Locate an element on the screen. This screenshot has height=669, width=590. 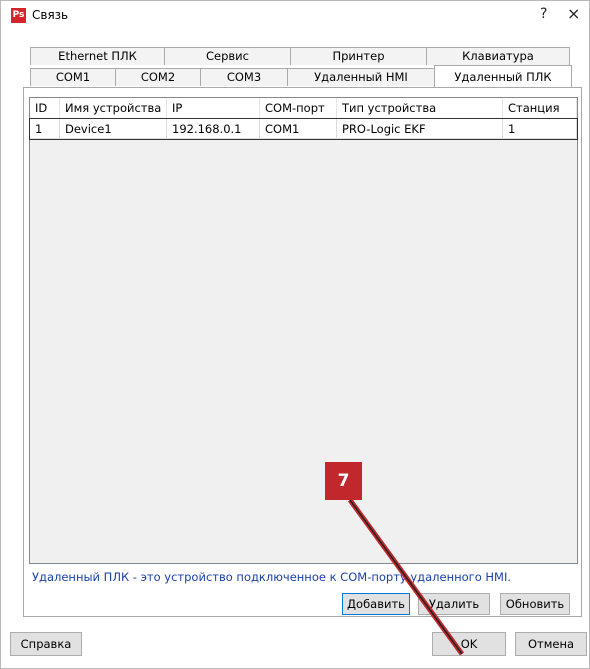
column-header-station: Станция is located at coordinates (540, 108).